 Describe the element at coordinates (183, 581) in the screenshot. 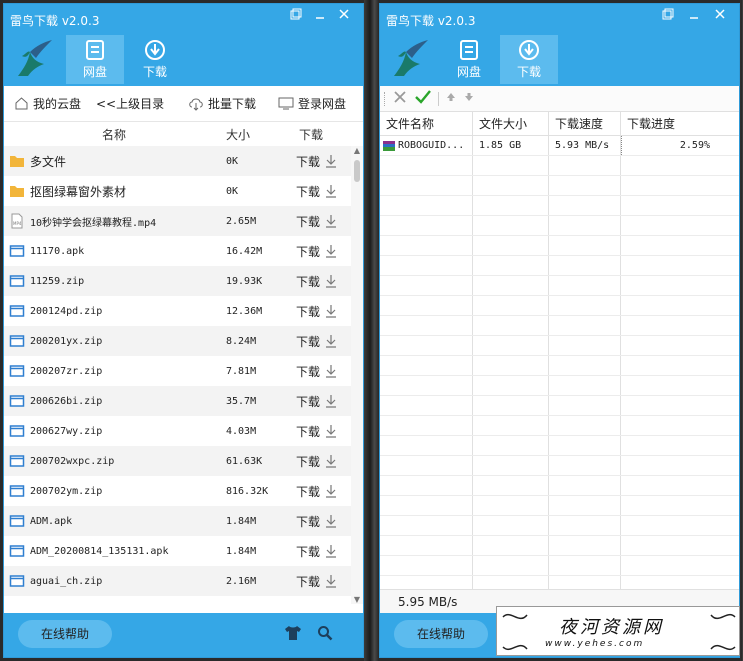

I see `file-row: aguai_ch.zip 2.16M 下载` at that location.